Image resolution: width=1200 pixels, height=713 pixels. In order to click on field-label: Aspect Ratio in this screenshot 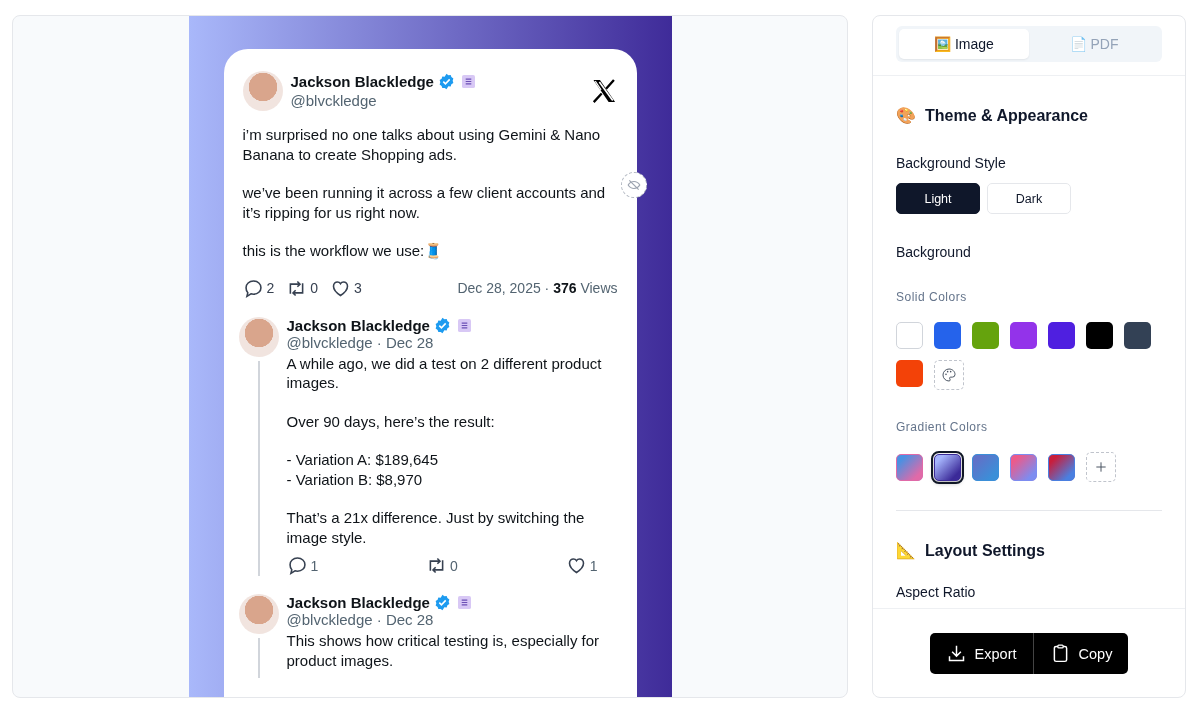, I will do `click(936, 592)`.